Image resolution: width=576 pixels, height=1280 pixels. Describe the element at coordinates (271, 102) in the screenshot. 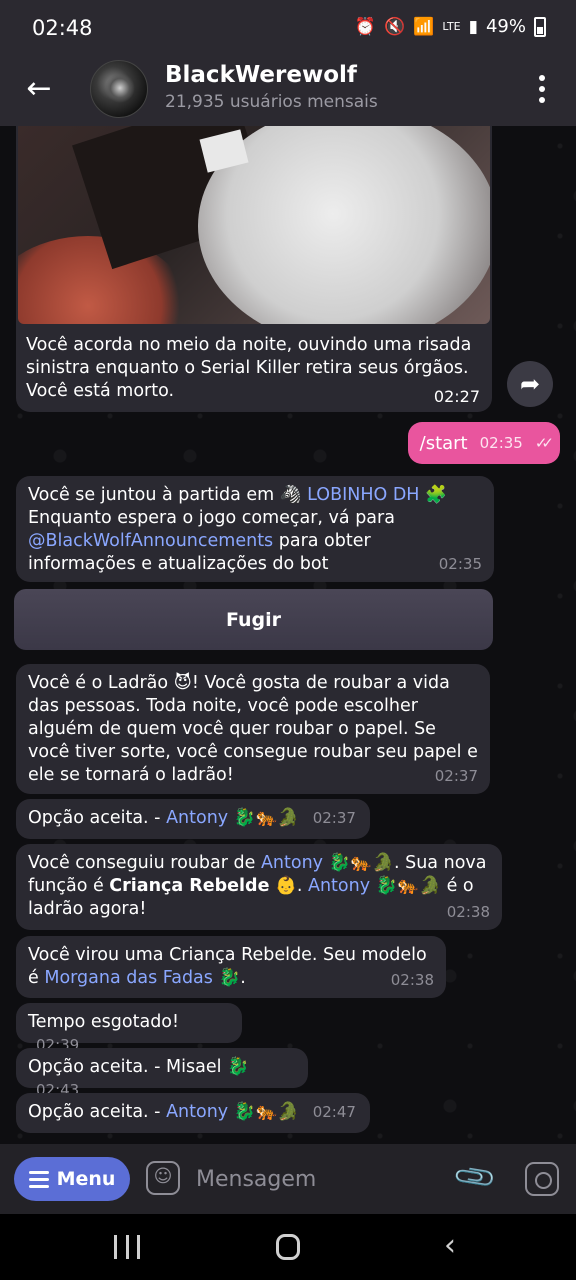

I see `chat-subtitle: 21,935 usuários mensais` at that location.